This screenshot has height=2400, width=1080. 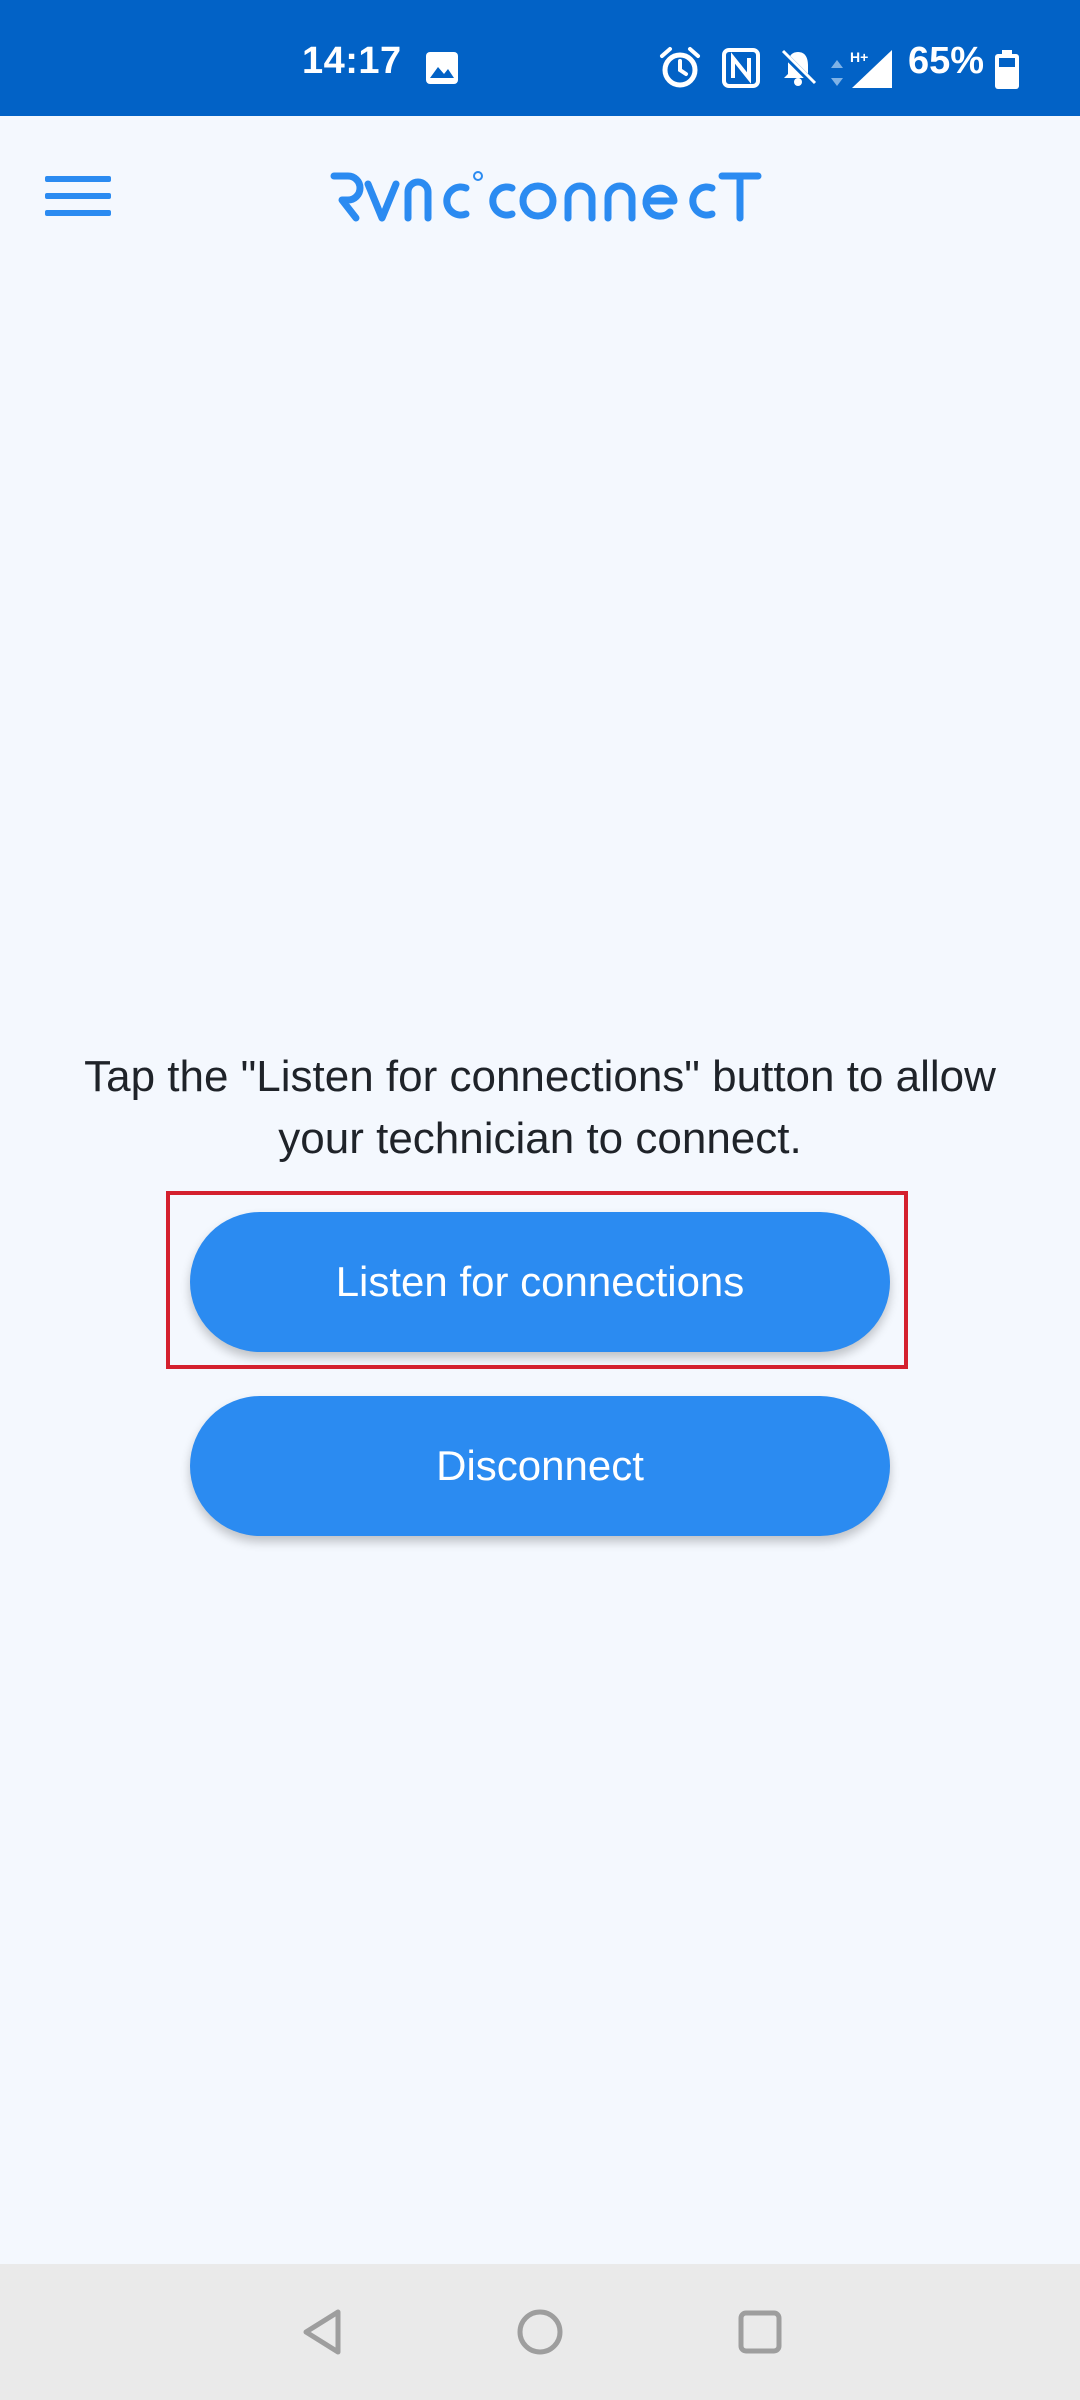 What do you see at coordinates (871, 68) in the screenshot?
I see `signal-icon: H+` at bounding box center [871, 68].